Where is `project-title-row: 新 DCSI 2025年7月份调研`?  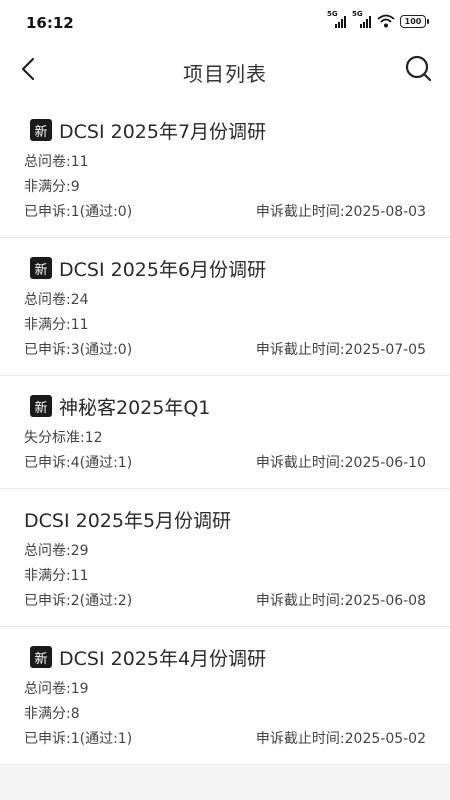
project-title-row: 新 DCSI 2025年7月份调研 is located at coordinates (225, 130).